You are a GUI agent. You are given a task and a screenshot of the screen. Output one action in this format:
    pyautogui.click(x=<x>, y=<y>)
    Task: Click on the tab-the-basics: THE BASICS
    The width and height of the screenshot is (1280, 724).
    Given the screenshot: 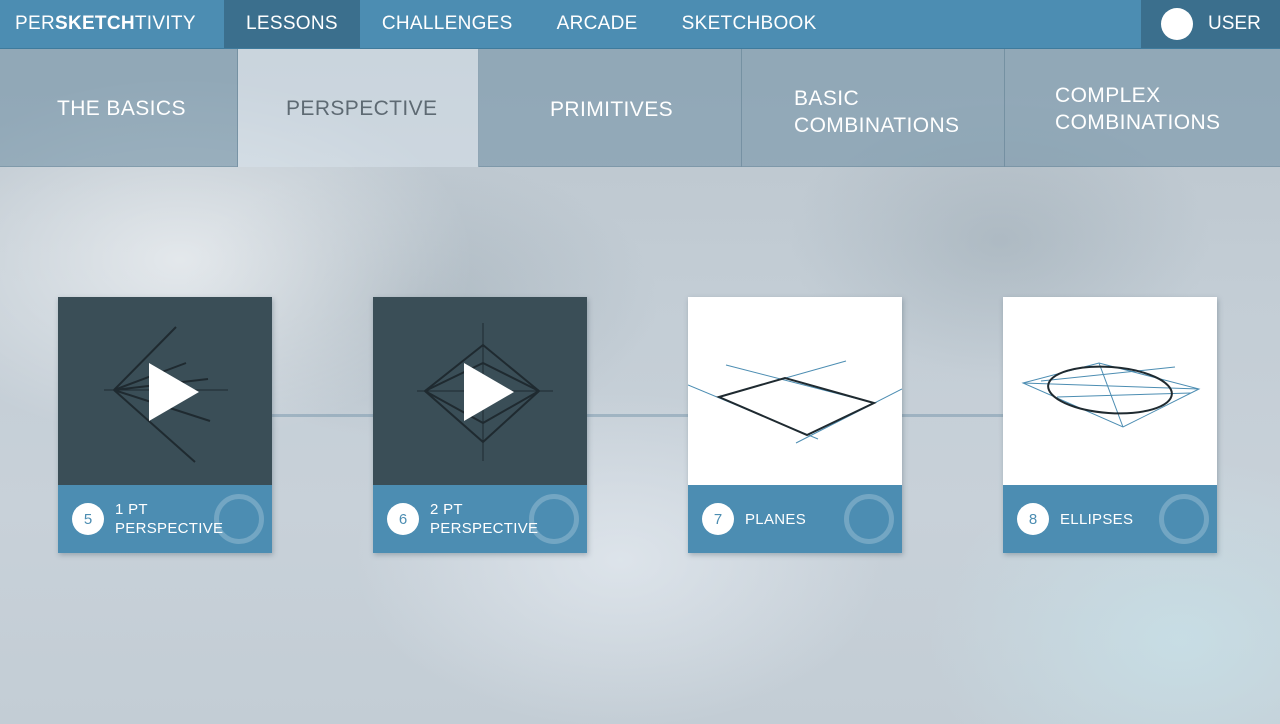 What is the action you would take?
    pyautogui.click(x=119, y=108)
    